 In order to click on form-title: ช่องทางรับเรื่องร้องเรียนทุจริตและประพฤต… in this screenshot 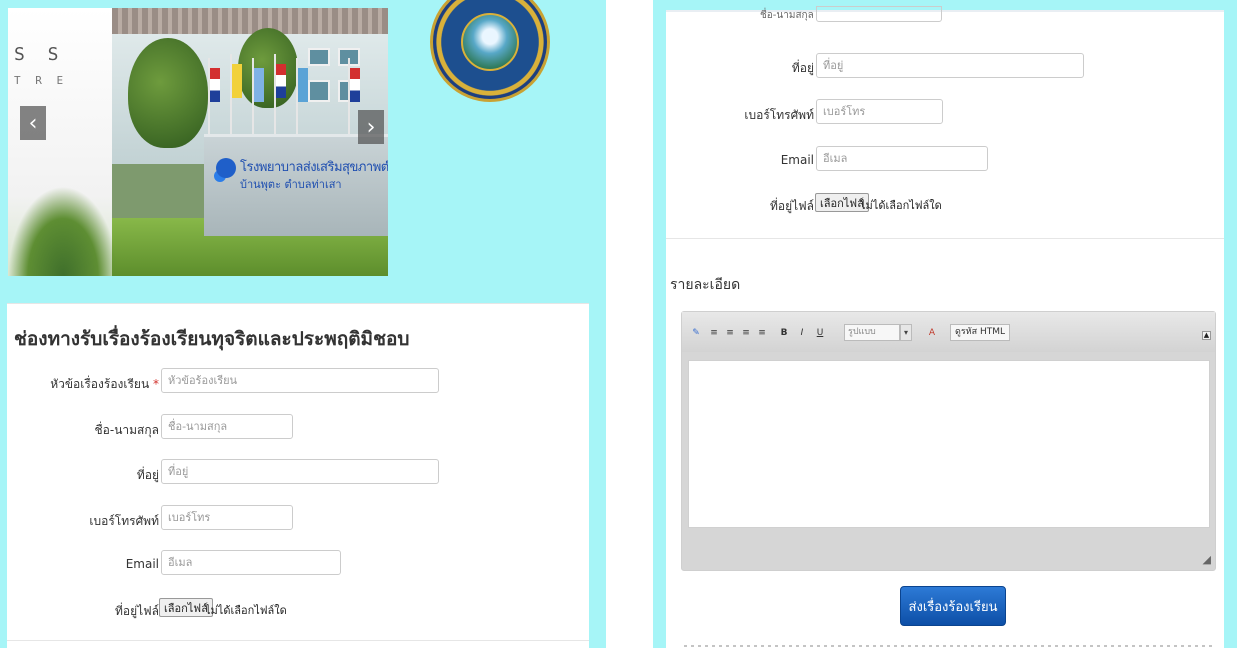, I will do `click(212, 339)`.